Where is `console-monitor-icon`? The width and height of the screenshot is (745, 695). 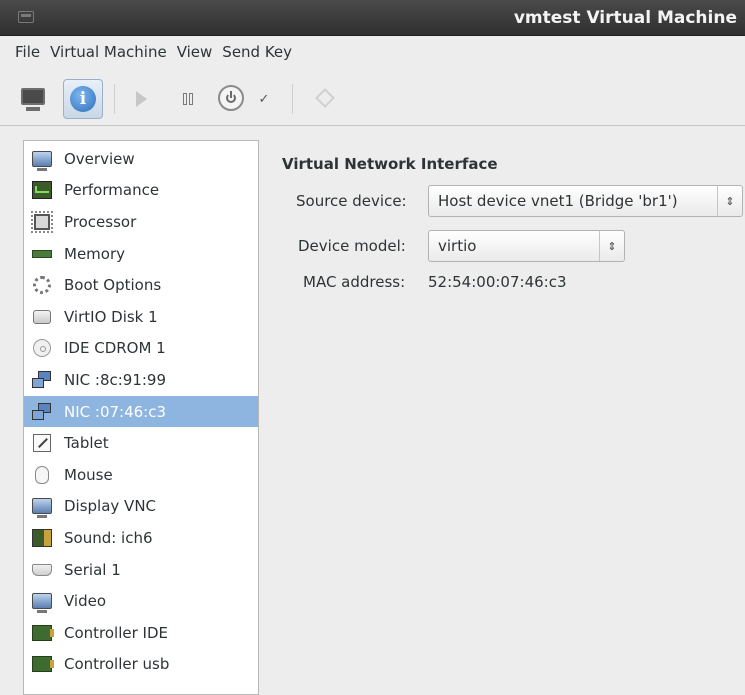 console-monitor-icon is located at coordinates (33, 96).